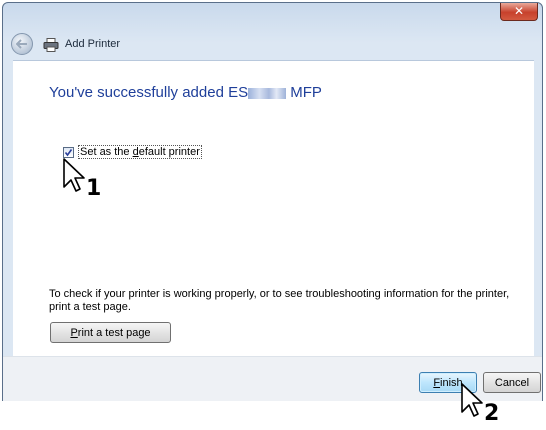 This screenshot has height=430, width=546. Describe the element at coordinates (149, 92) in the screenshot. I see `headline-prefix: You've successfully added ES` at that location.